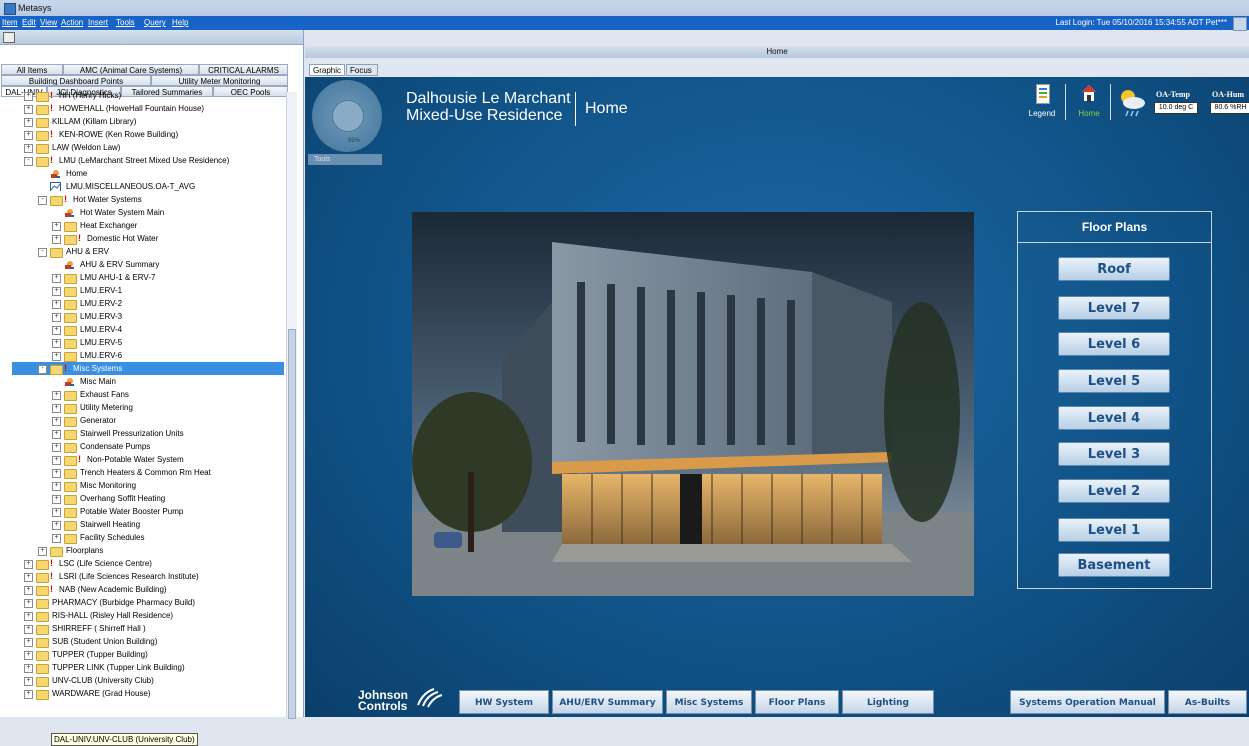  What do you see at coordinates (143, 524) in the screenshot?
I see `tree-item: + Stairwell Heating` at bounding box center [143, 524].